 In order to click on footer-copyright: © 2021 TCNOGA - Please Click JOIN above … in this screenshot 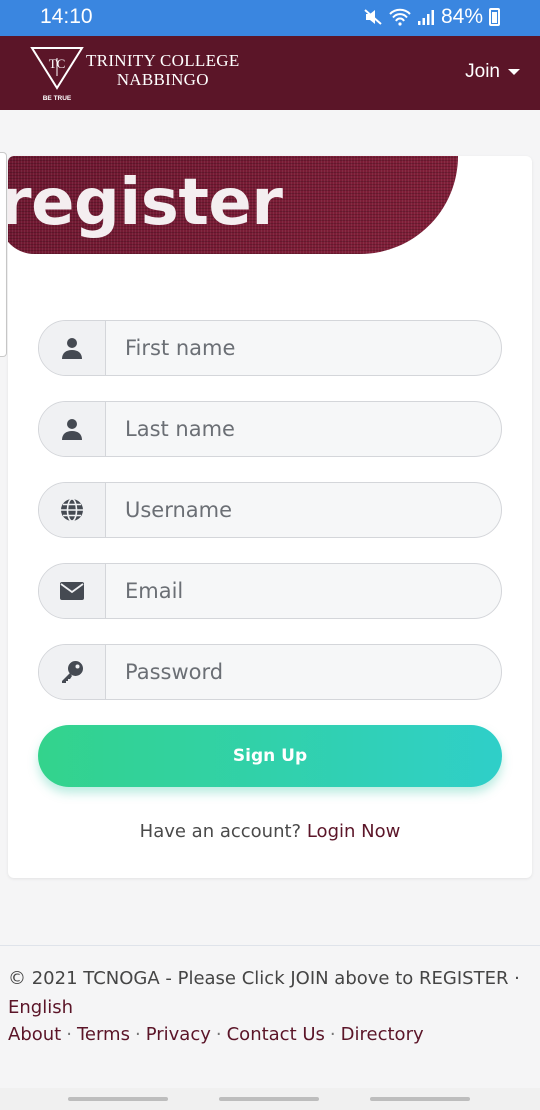, I will do `click(268, 993)`.